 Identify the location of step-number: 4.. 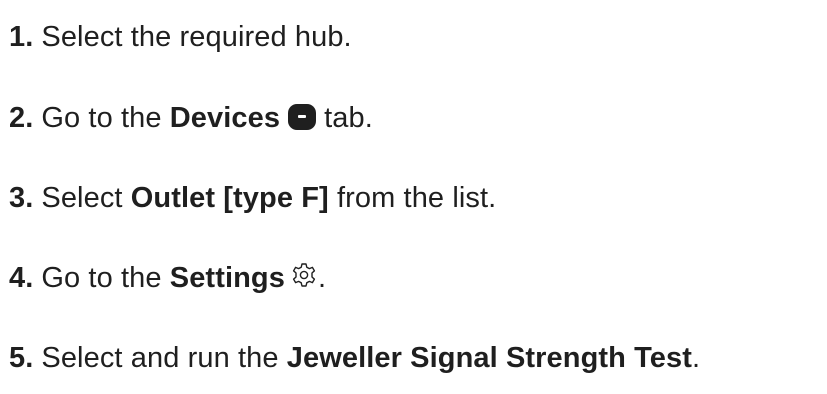
(21, 278).